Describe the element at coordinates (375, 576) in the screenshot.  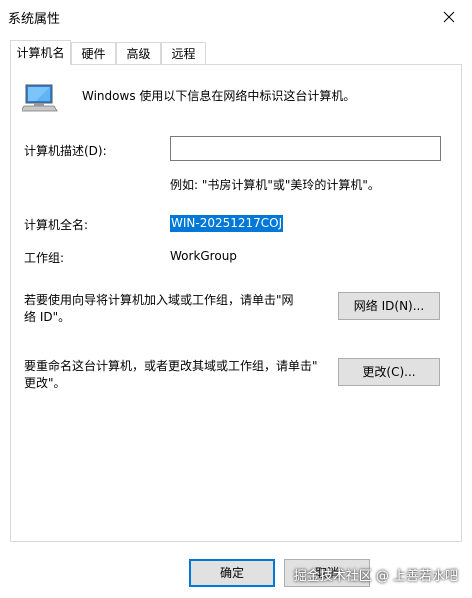
I see `watermark: 掘金技术社区 @ 上善若水吧` at that location.